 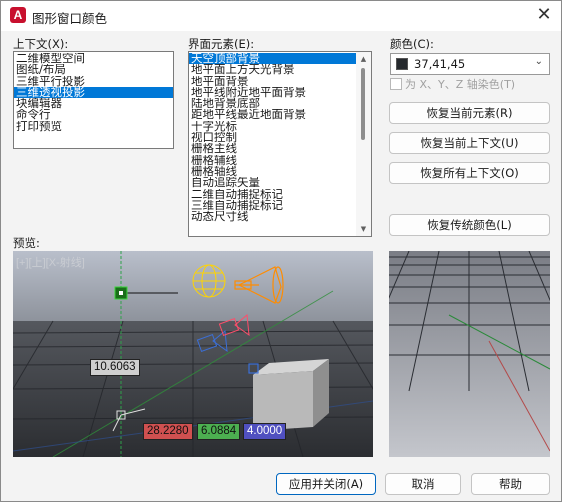 I want to click on viewport-controls: [+][上][X-射线], so click(x=50, y=263).